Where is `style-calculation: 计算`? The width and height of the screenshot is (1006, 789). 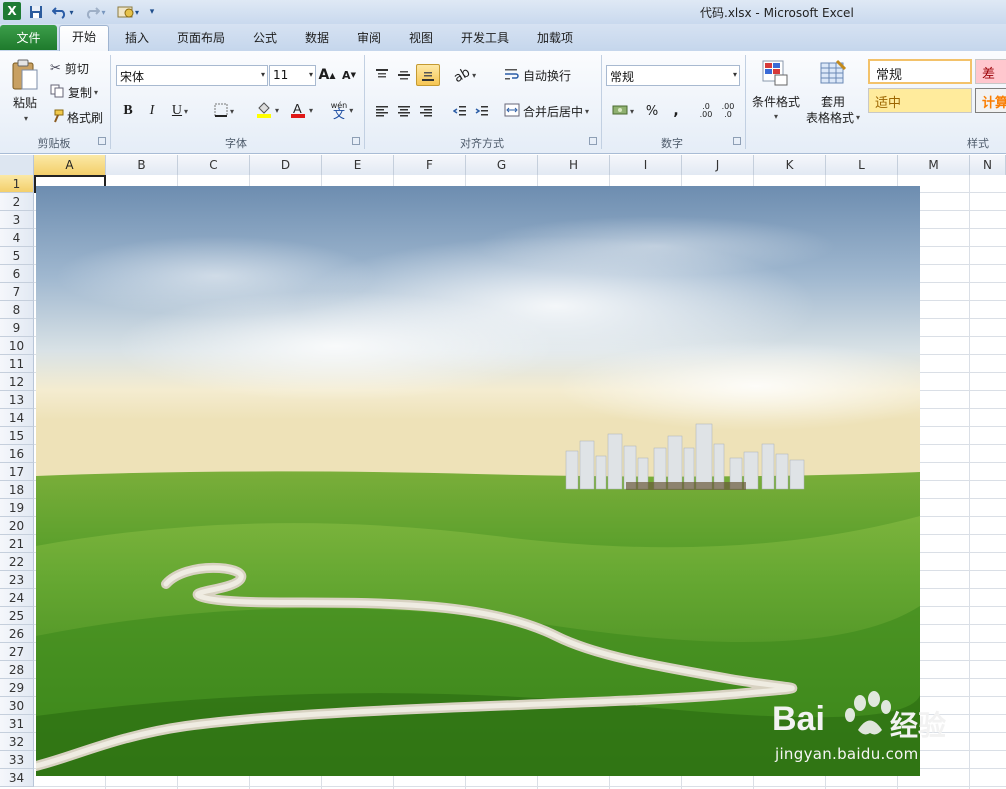
style-calculation: 计算 is located at coordinates (990, 100).